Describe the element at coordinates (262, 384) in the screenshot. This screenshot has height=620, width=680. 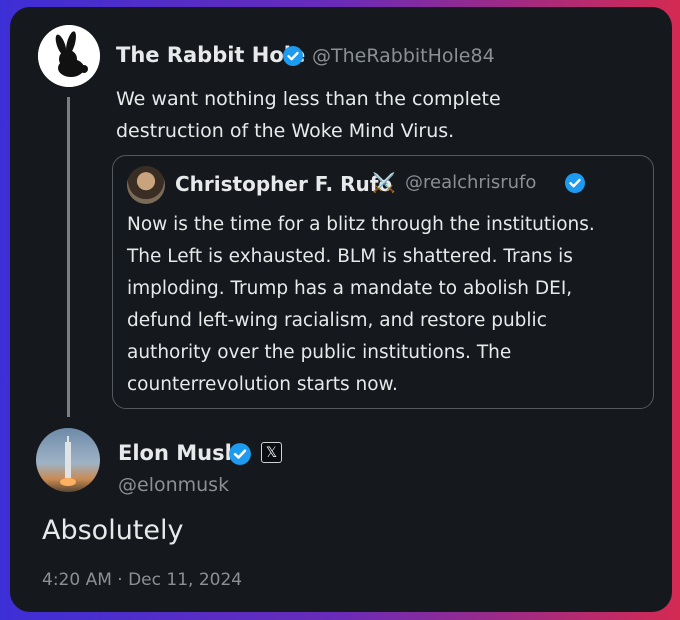
I see `quoted-text-line: counterrevolution starts now.` at that location.